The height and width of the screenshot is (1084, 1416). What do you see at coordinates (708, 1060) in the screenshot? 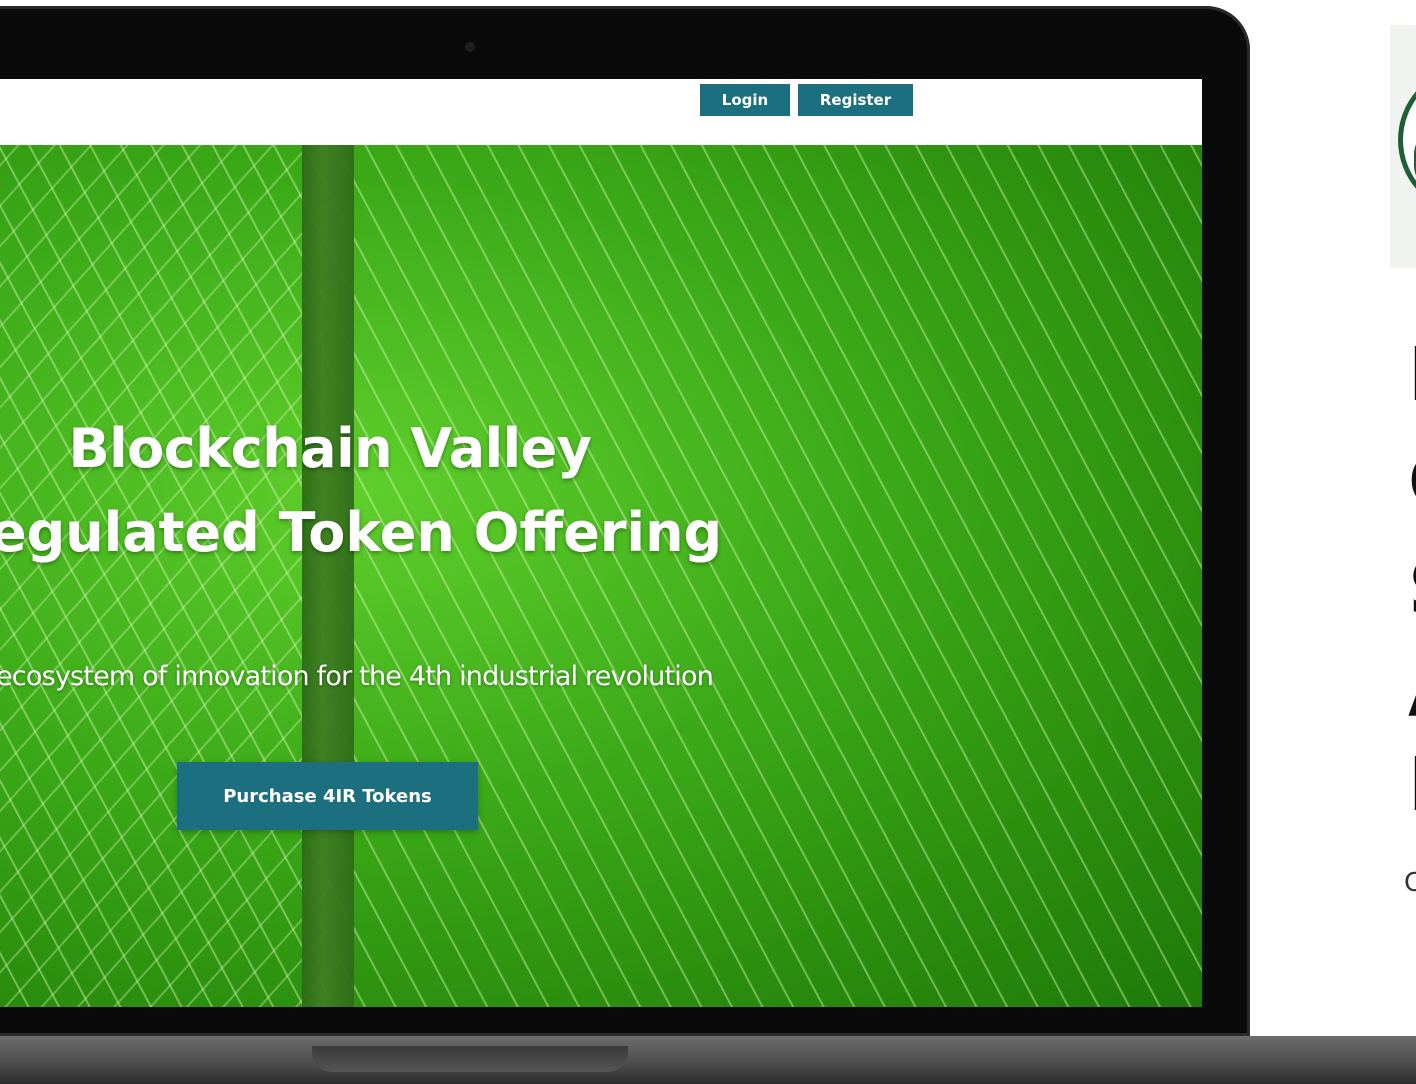
I see `laptop-base` at bounding box center [708, 1060].